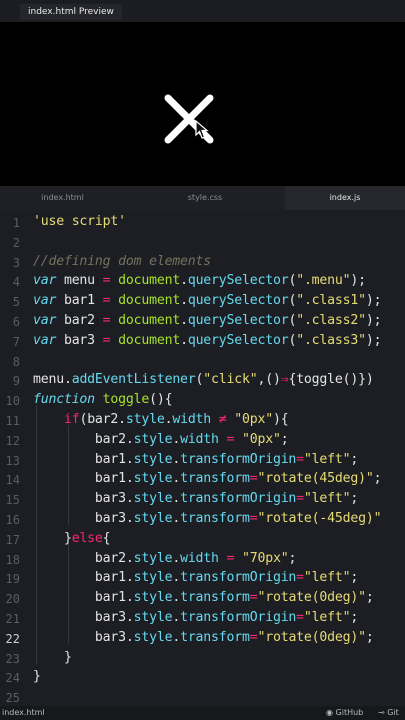 This screenshot has height=720, width=405. Describe the element at coordinates (189, 119) in the screenshot. I see `close-icon` at that location.